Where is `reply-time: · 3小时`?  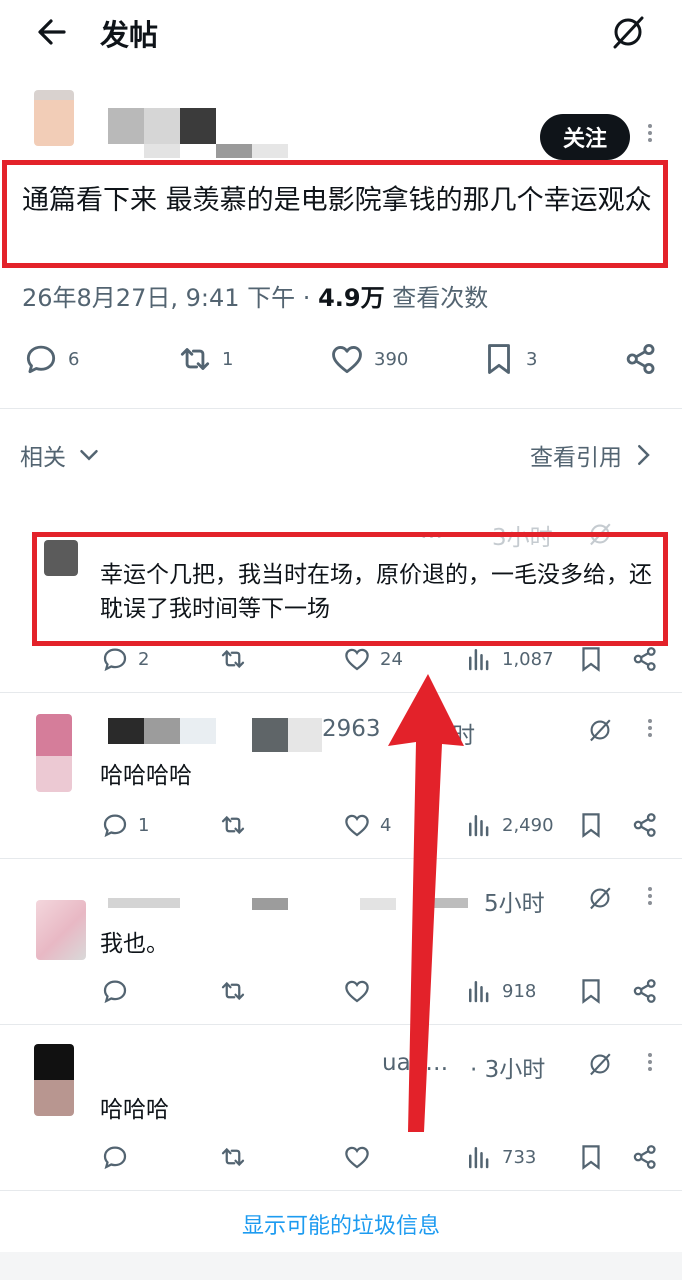 reply-time: · 3小时 is located at coordinates (508, 1070).